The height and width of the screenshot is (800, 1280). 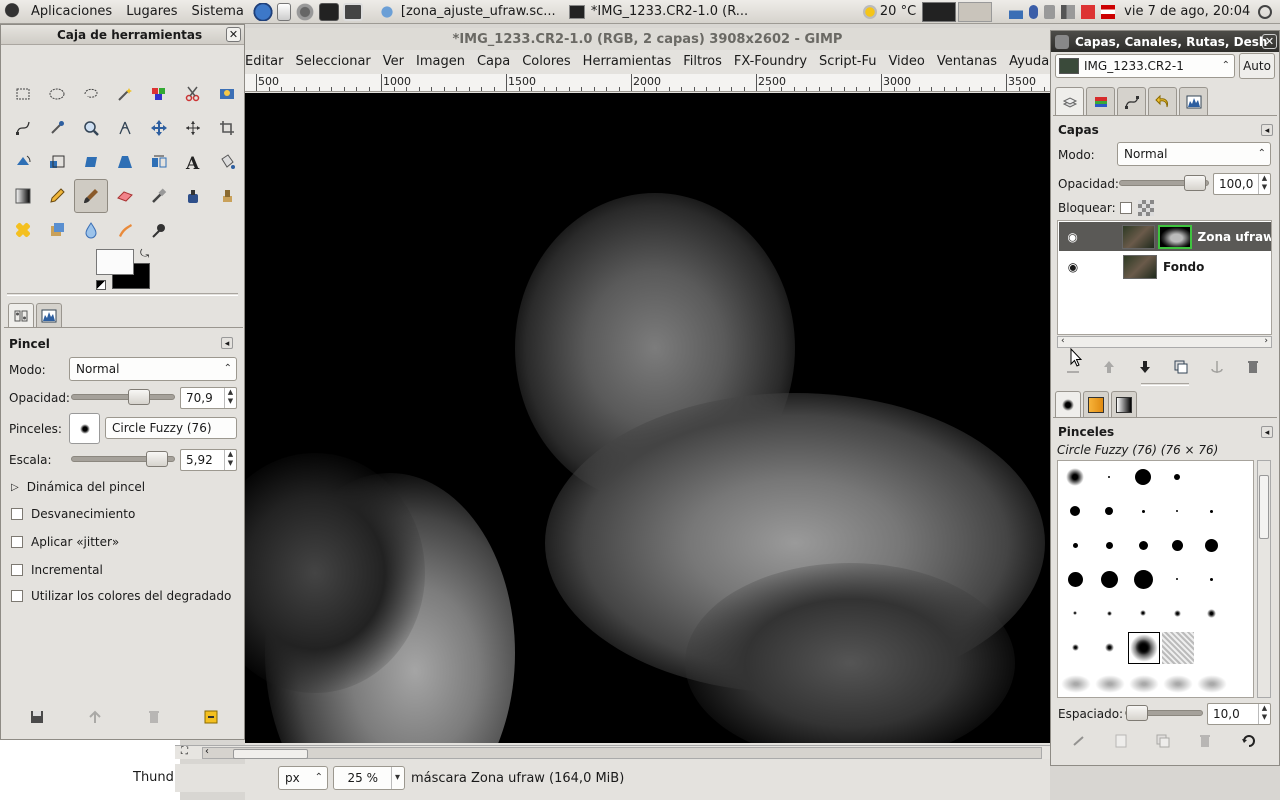 I want to click on tool-ink, so click(x=193, y=196).